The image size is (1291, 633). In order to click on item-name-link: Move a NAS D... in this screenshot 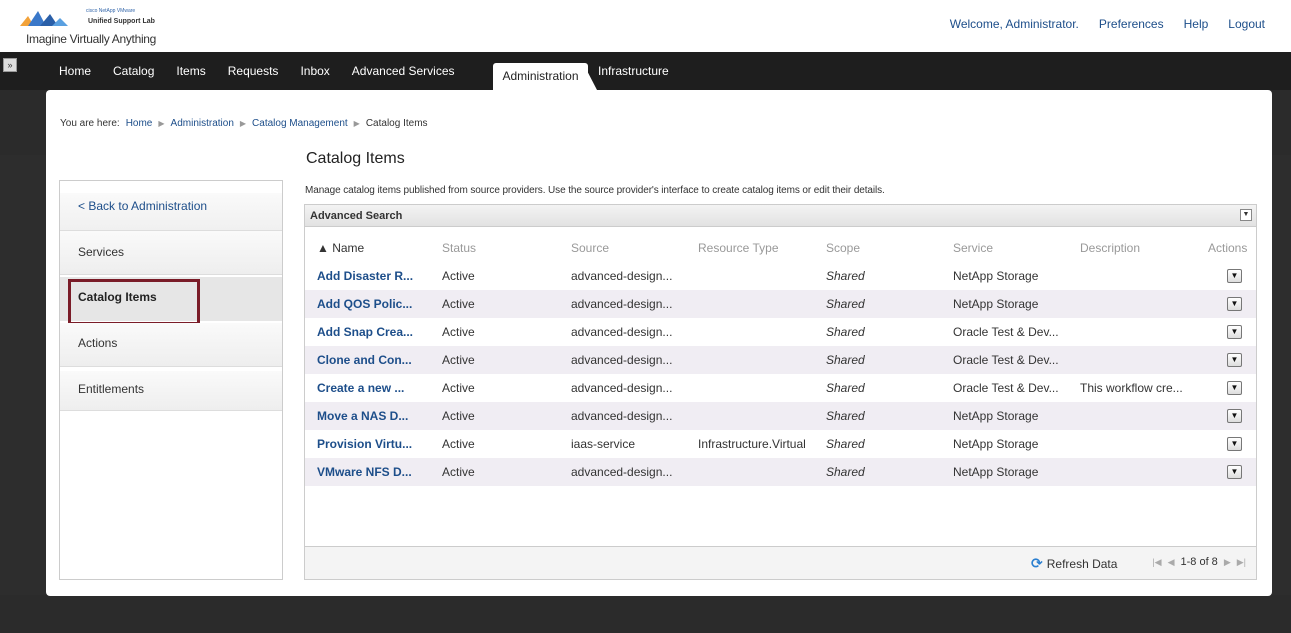, I will do `click(362, 416)`.